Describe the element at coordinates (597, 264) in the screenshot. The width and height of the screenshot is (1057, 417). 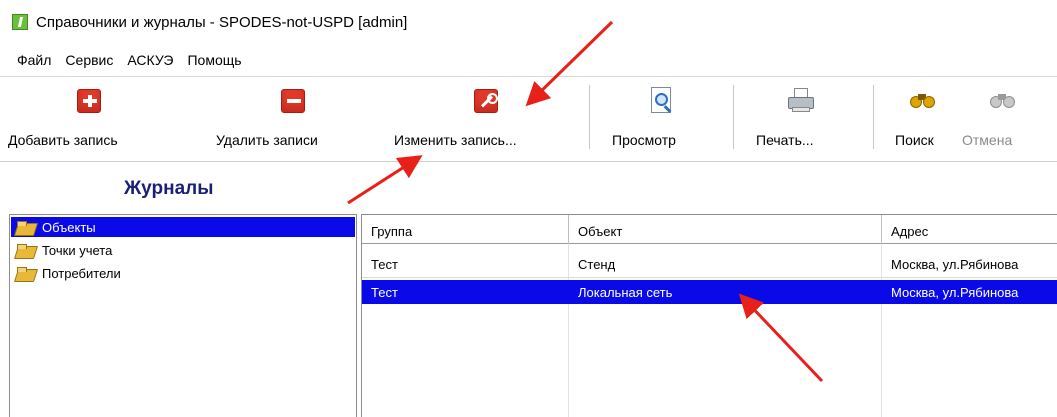
I see `cell-object: Стенд` at that location.